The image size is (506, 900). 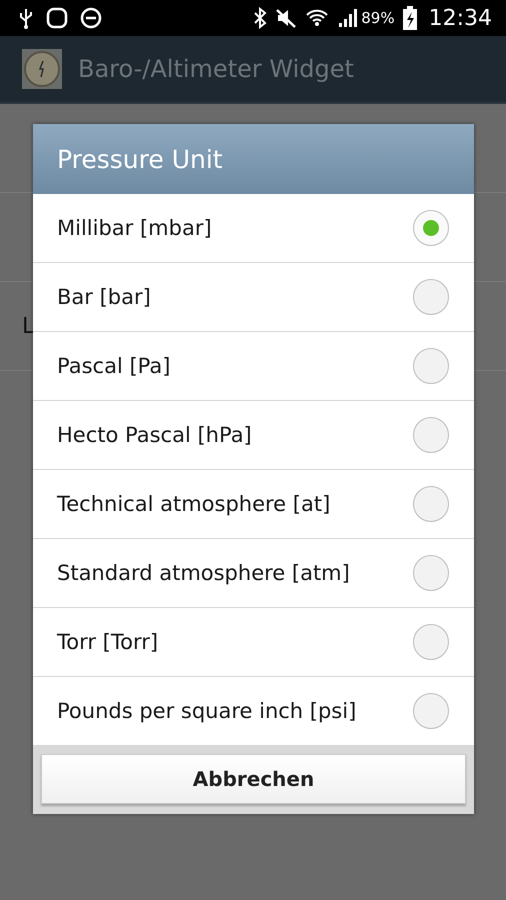 What do you see at coordinates (317, 18) in the screenshot?
I see `wifi-icon` at bounding box center [317, 18].